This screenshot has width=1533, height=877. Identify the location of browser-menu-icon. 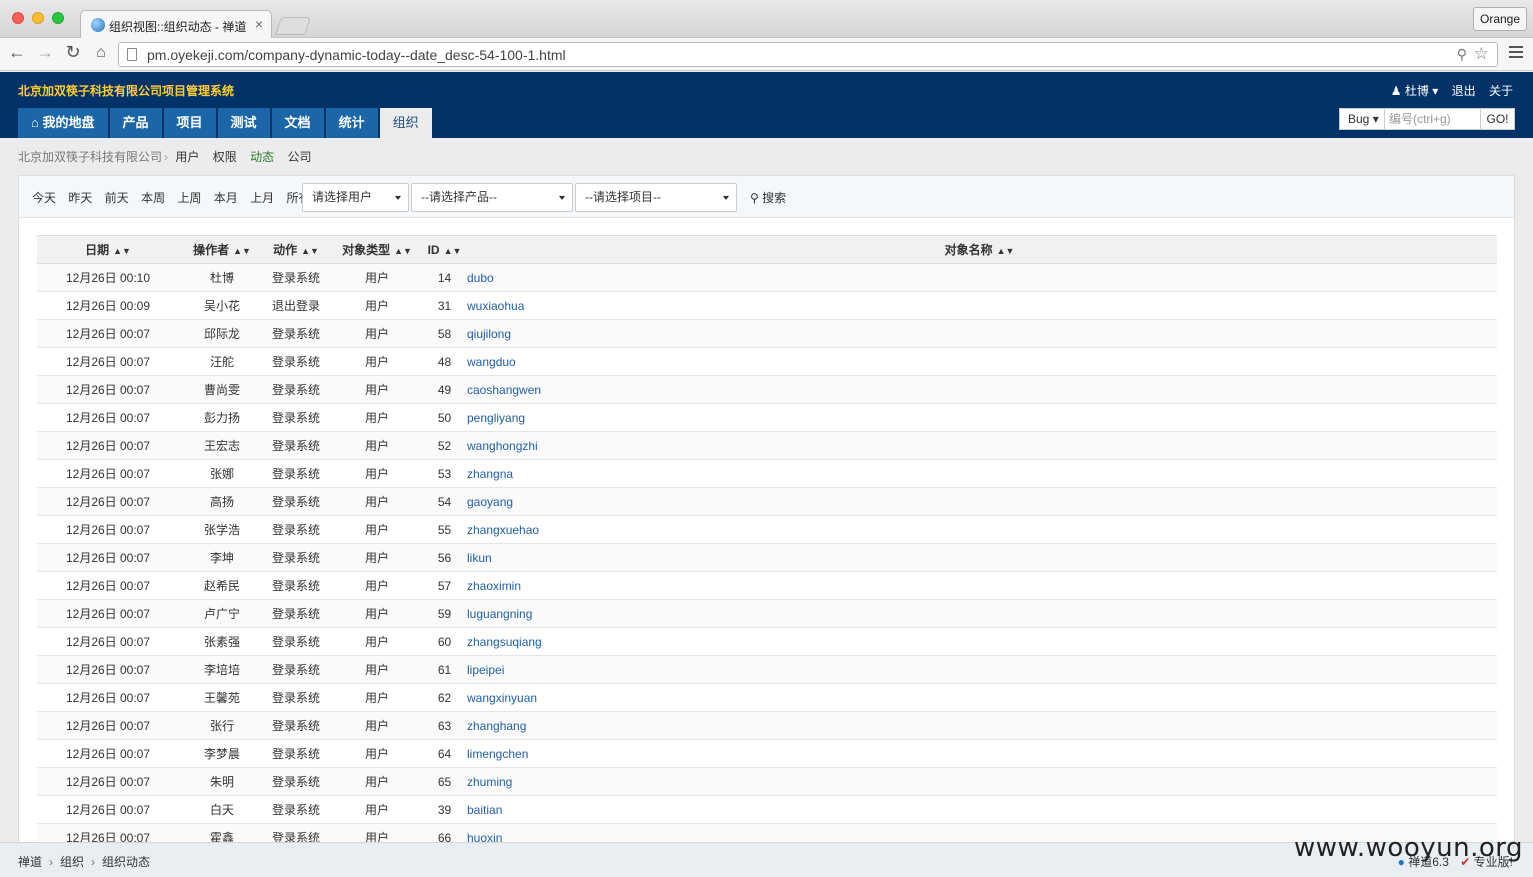
(1516, 53).